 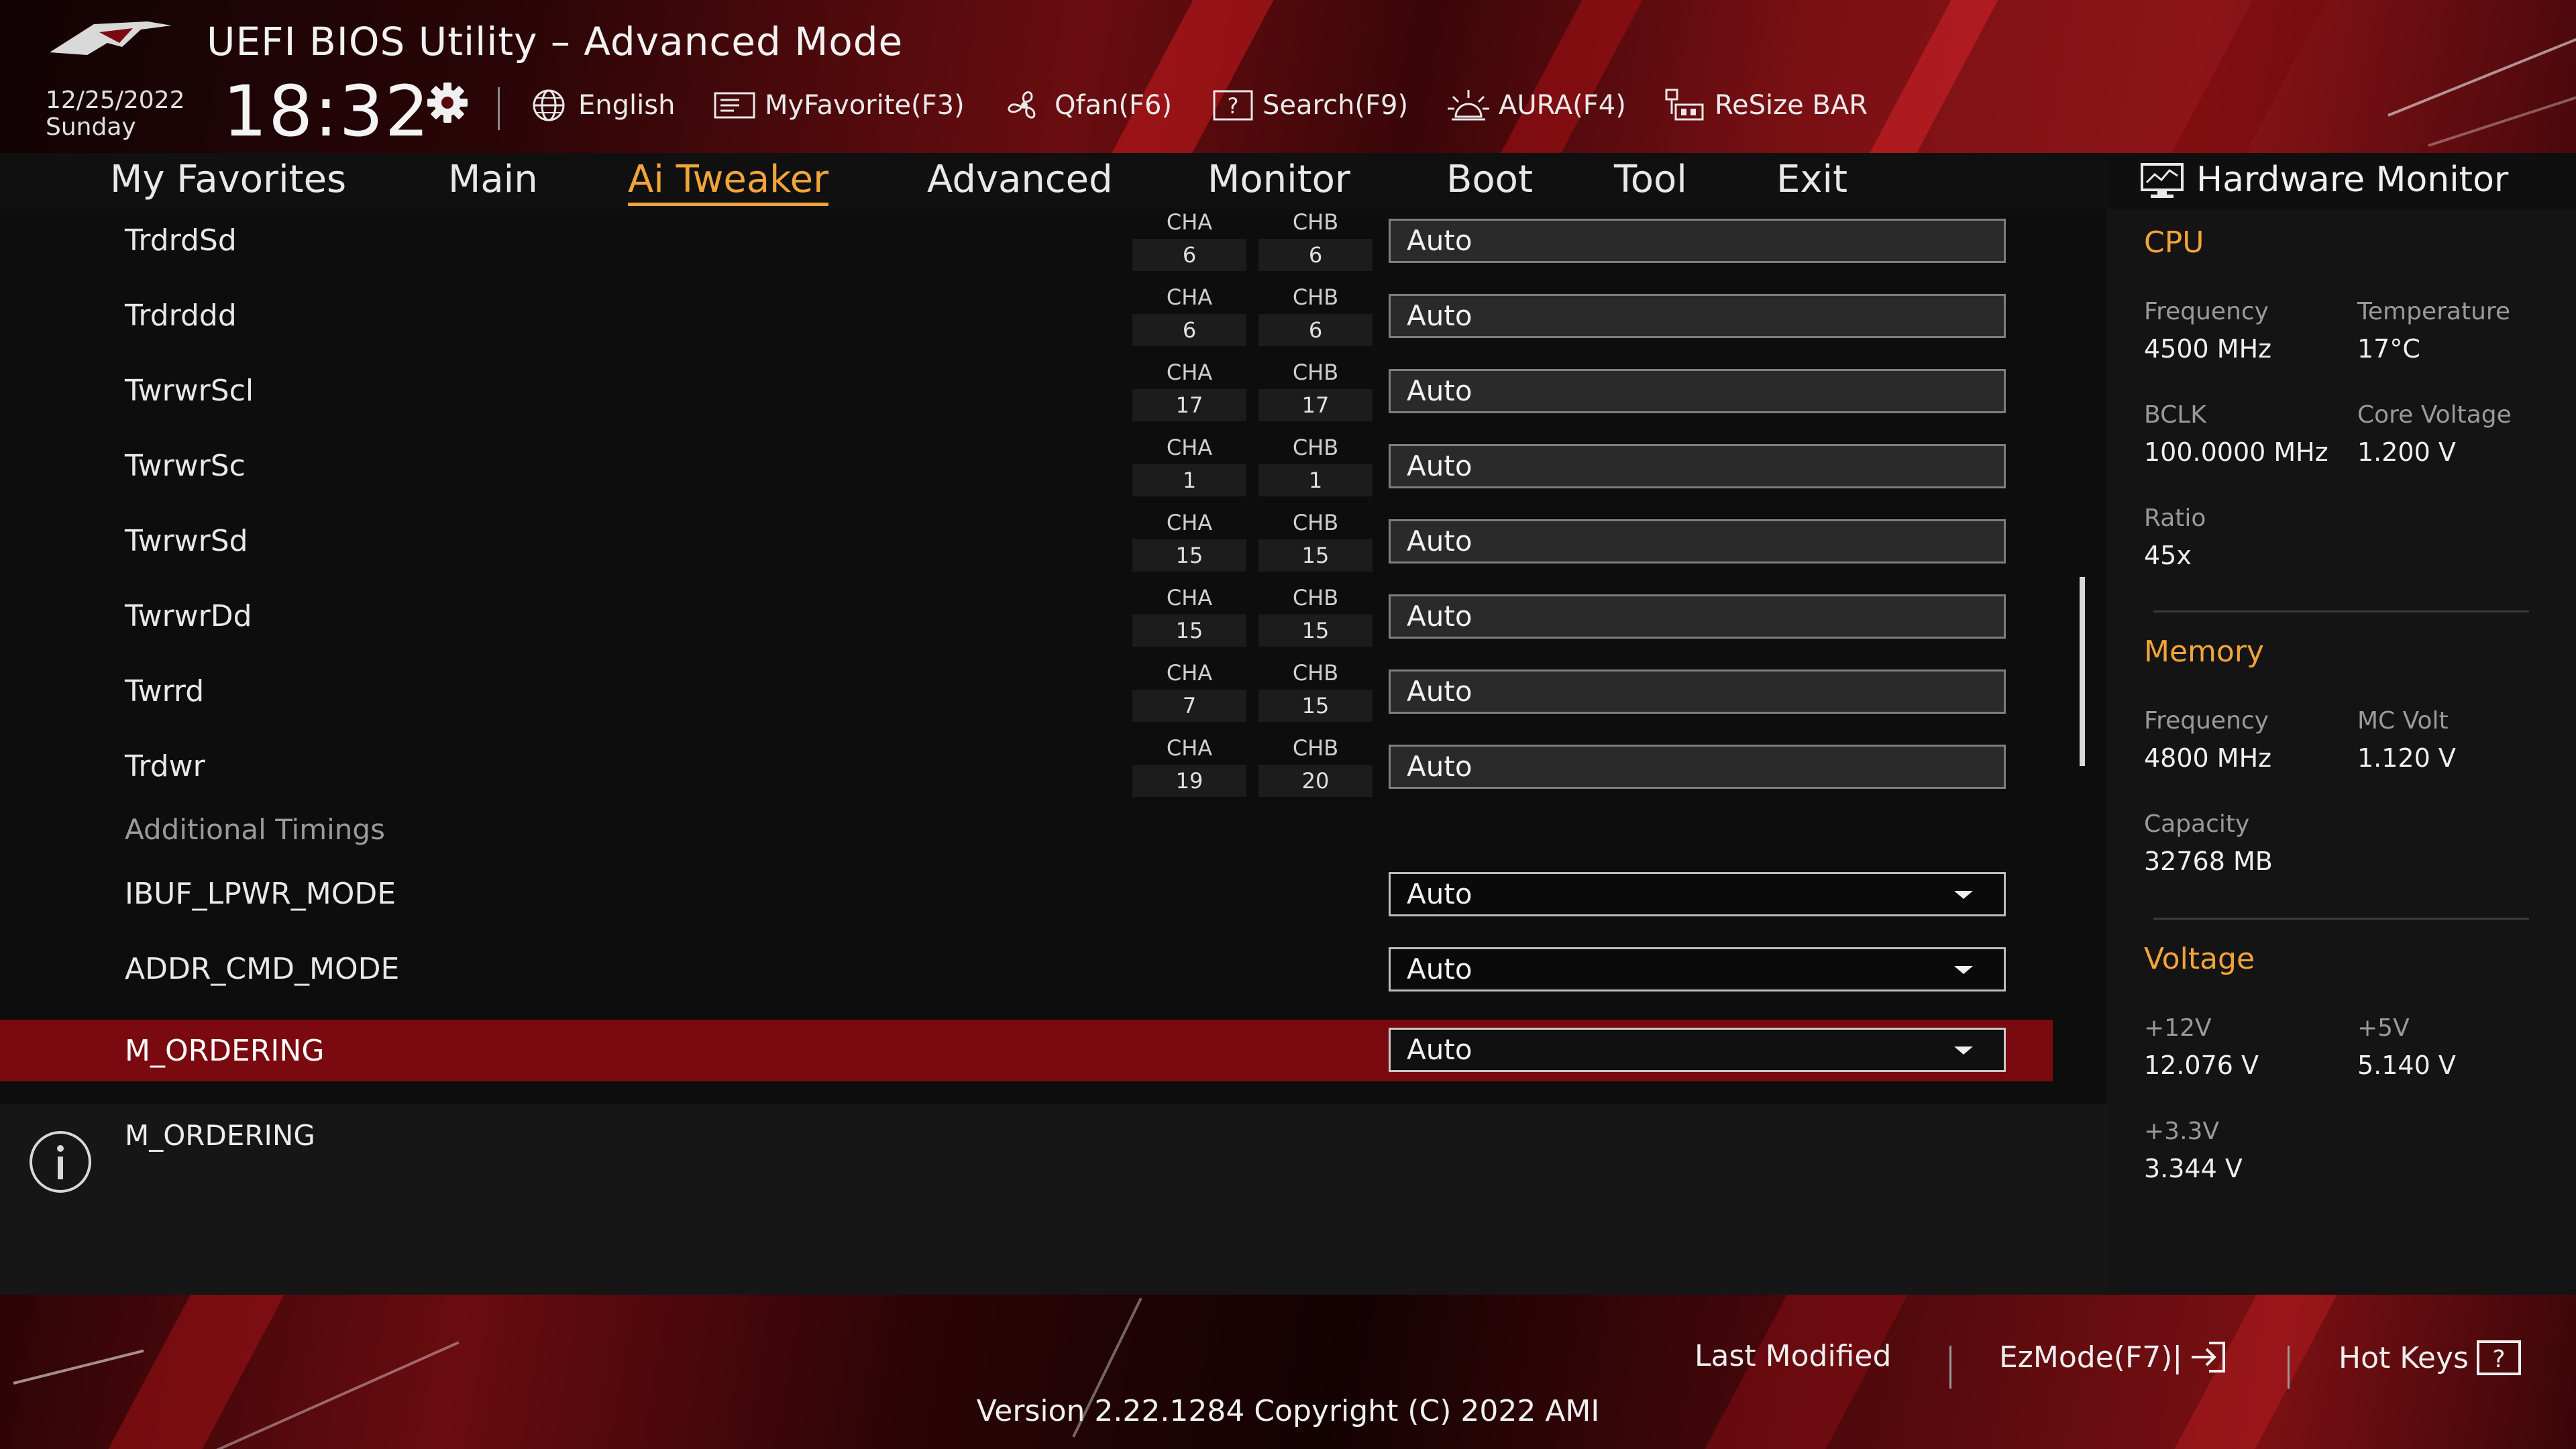 I want to click on setting-label: TrdrdSd, so click(x=181, y=240).